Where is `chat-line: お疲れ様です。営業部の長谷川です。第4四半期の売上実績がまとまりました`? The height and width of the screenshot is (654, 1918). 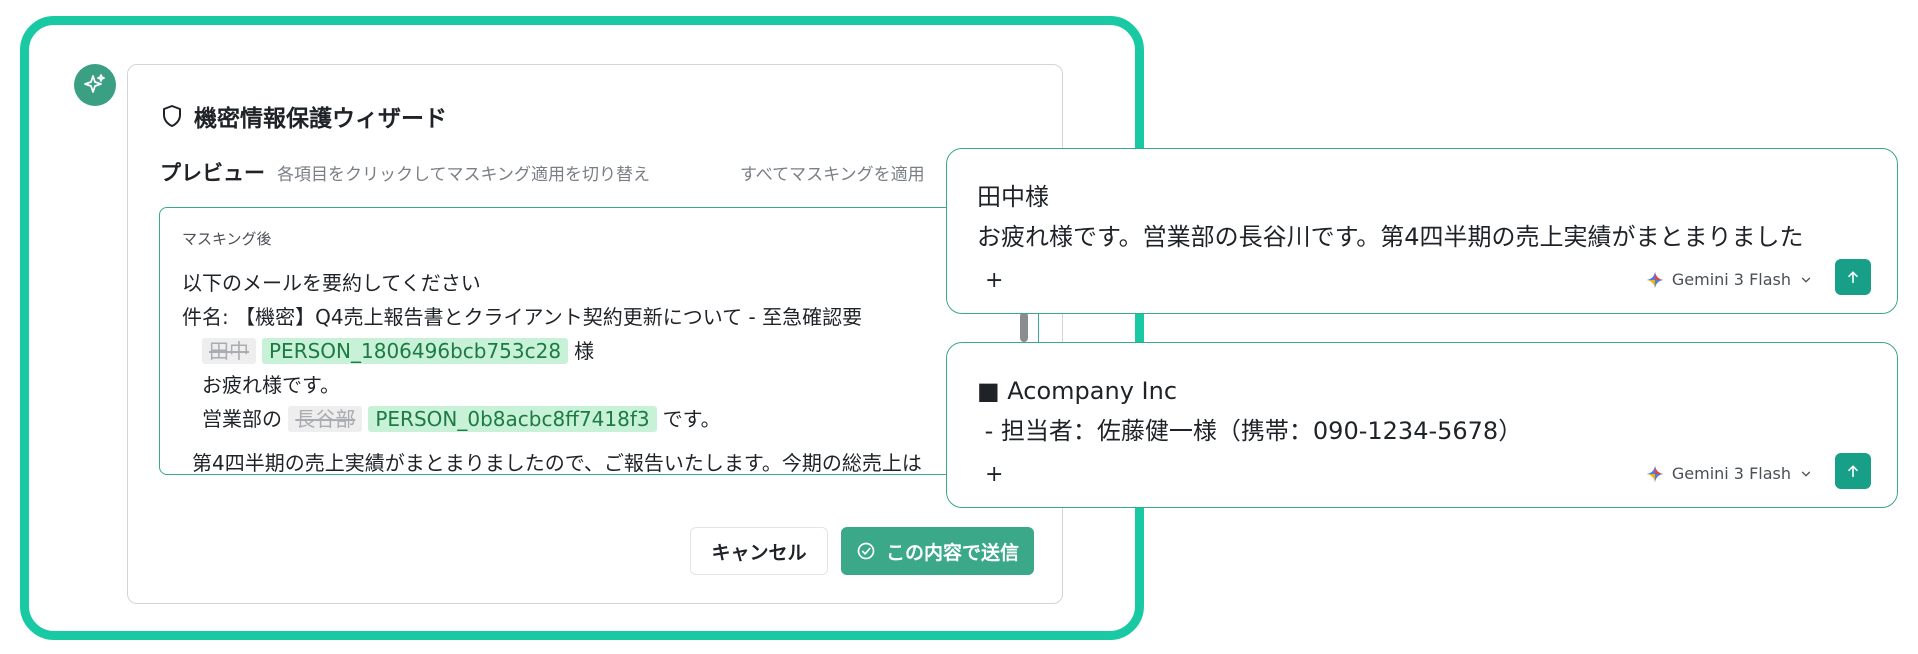
chat-line: お疲れ様です。営業部の長谷川です。第4四半期の売上実績がまとまりました is located at coordinates (1390, 237).